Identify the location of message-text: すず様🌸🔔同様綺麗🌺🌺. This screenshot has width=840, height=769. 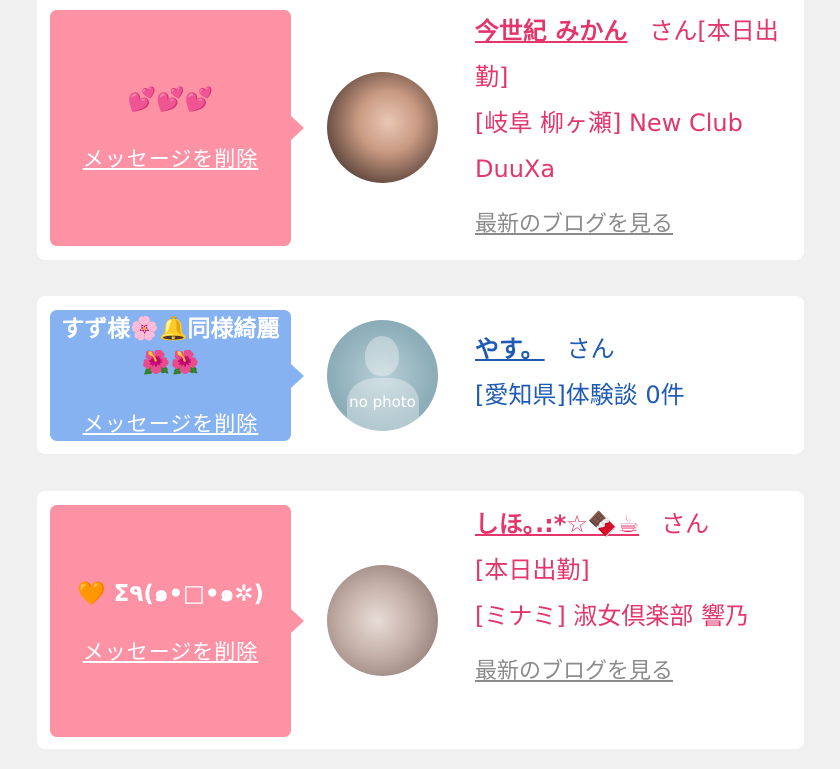
(170, 346).